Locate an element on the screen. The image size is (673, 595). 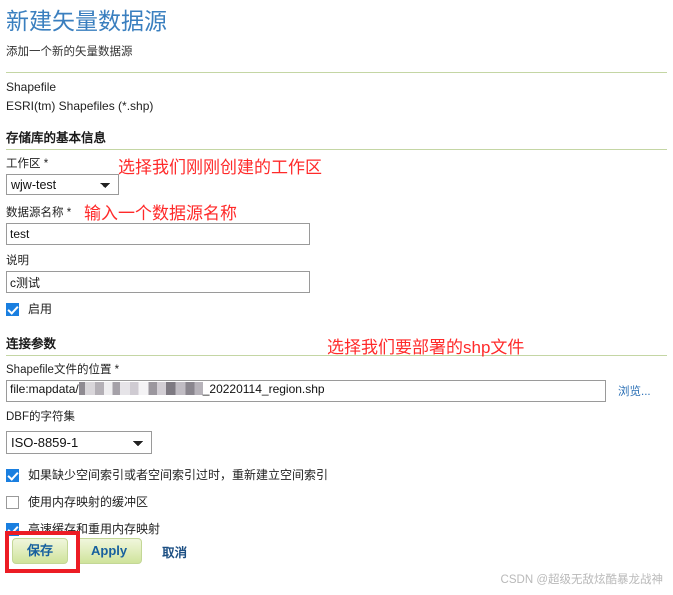
annotation-workspace: 选择我们刚刚创建的工作区 is located at coordinates (220, 167).